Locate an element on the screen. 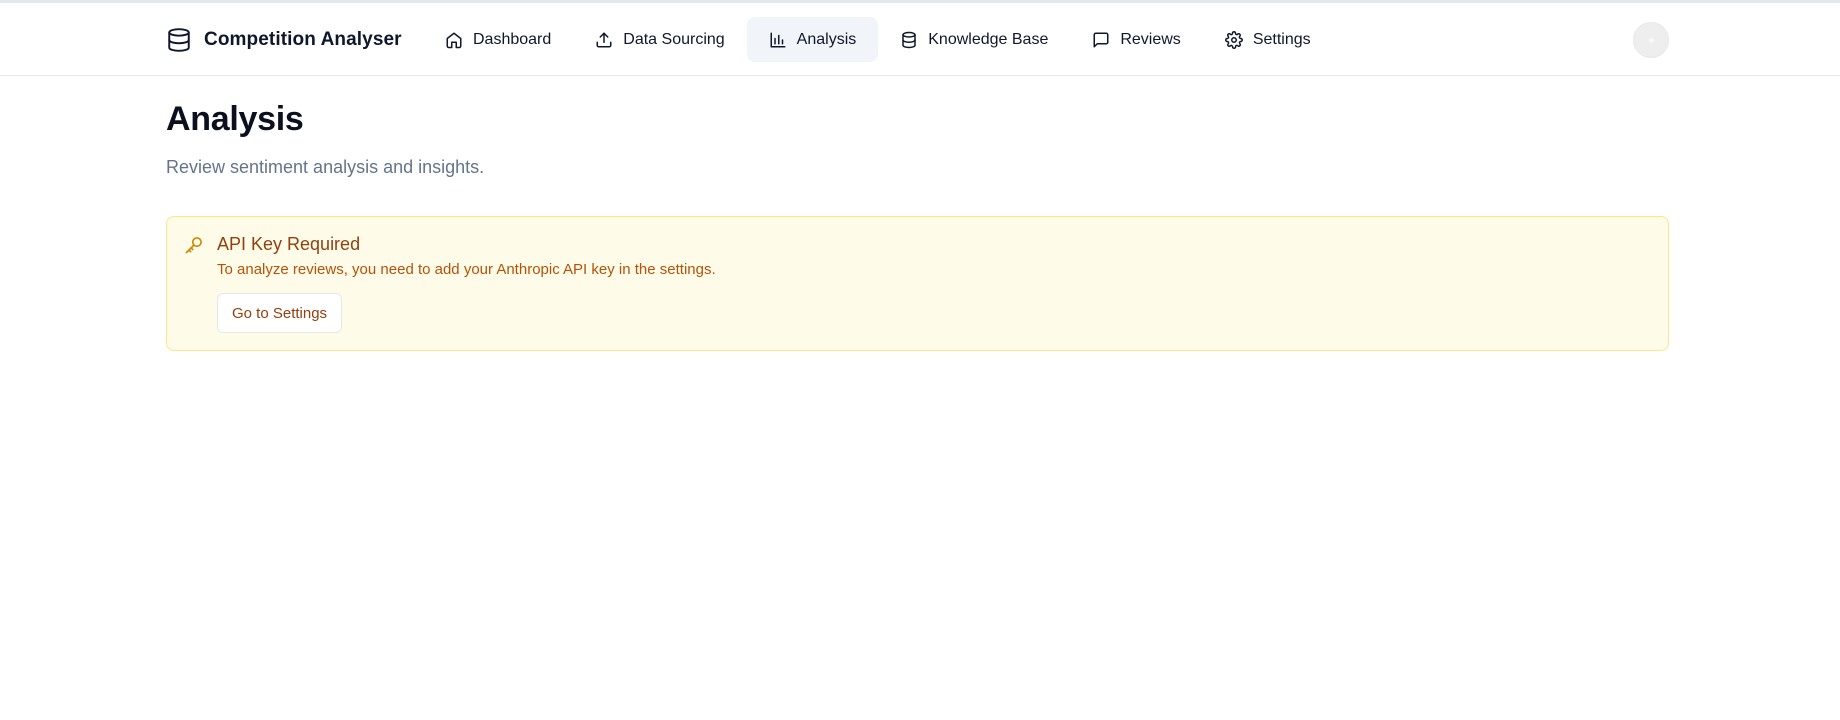  nav-item-data-sourcing: Data Sourcing is located at coordinates (659, 39).